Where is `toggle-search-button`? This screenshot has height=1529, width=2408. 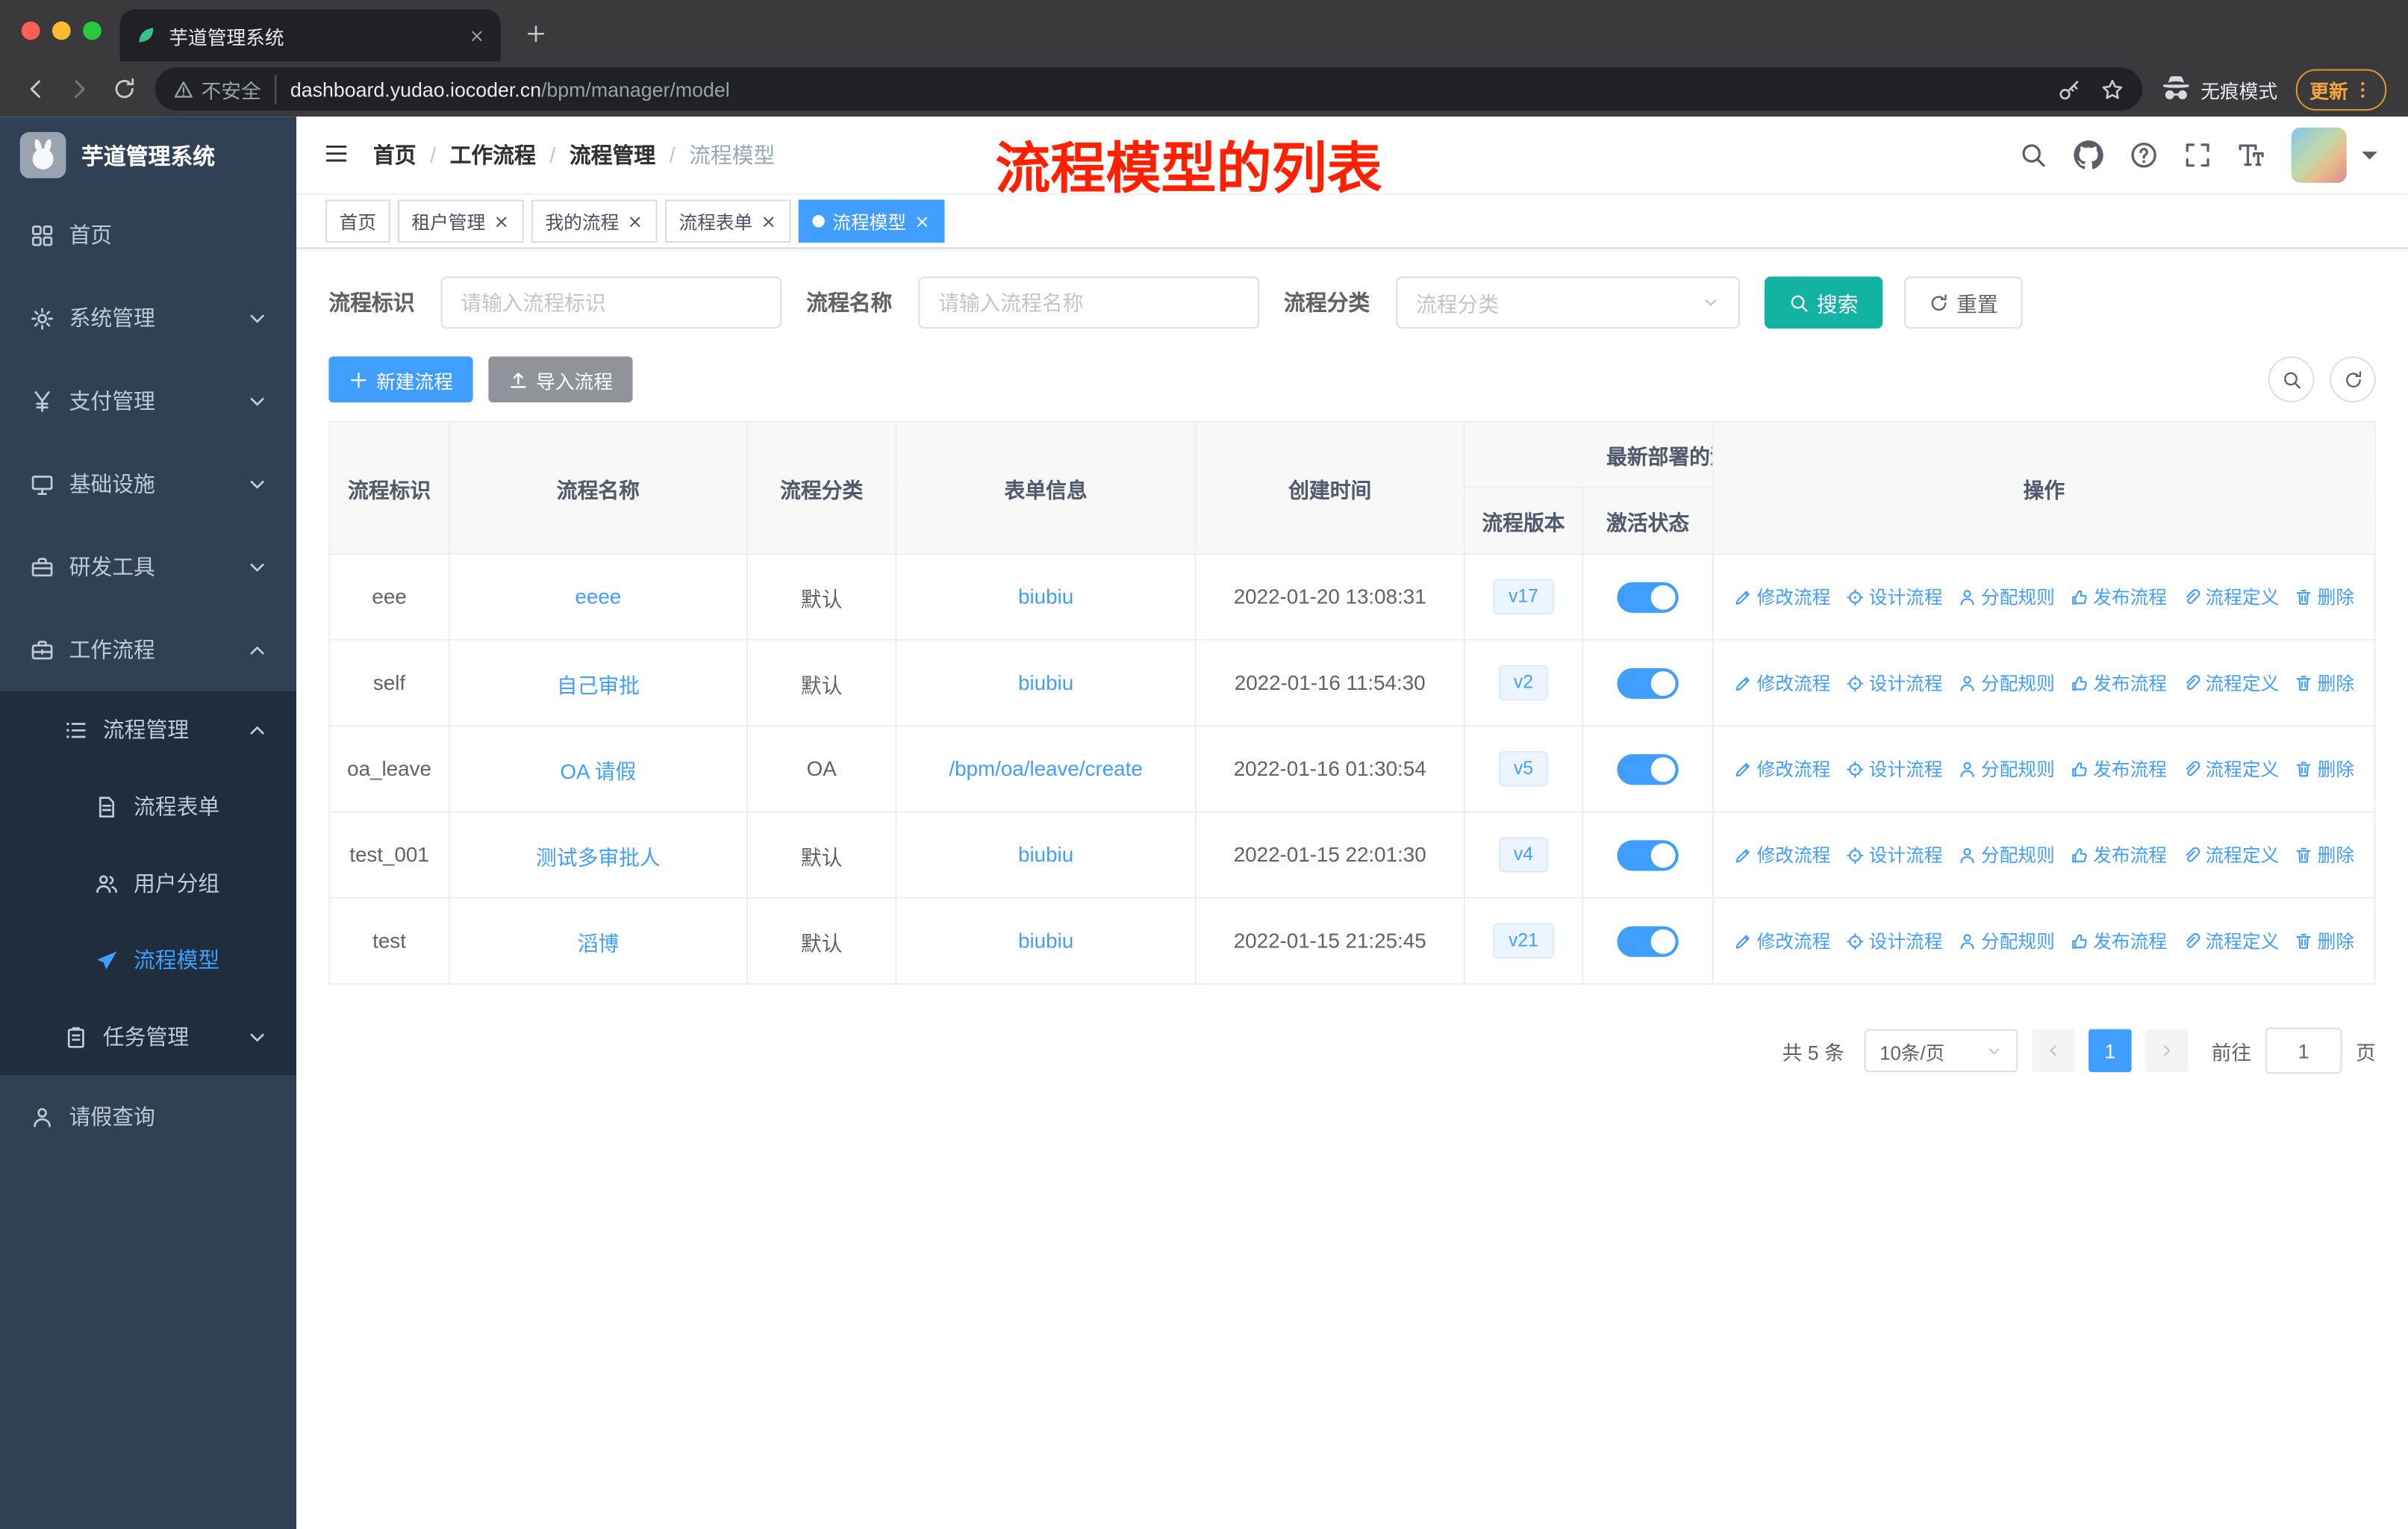
toggle-search-button is located at coordinates (2291, 379).